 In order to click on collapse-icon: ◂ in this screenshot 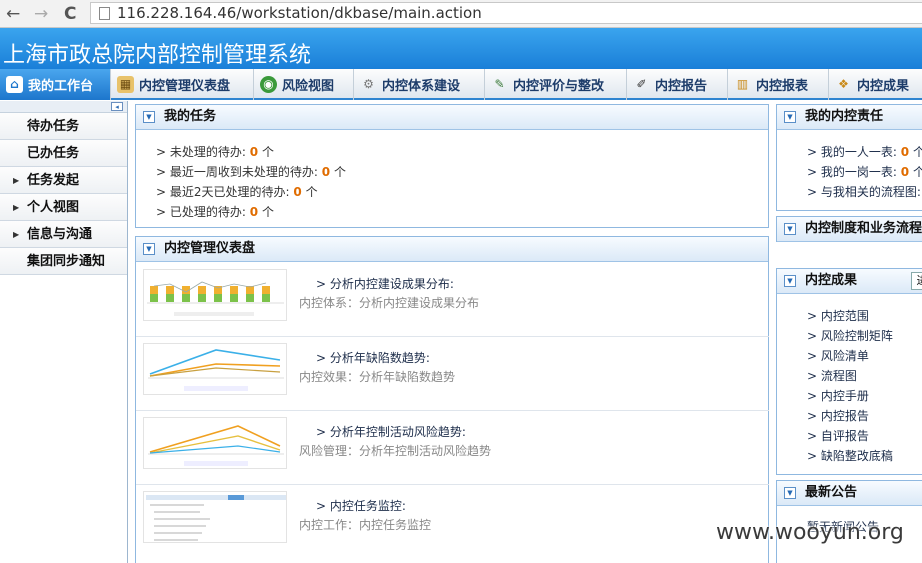, I will do `click(117, 106)`.